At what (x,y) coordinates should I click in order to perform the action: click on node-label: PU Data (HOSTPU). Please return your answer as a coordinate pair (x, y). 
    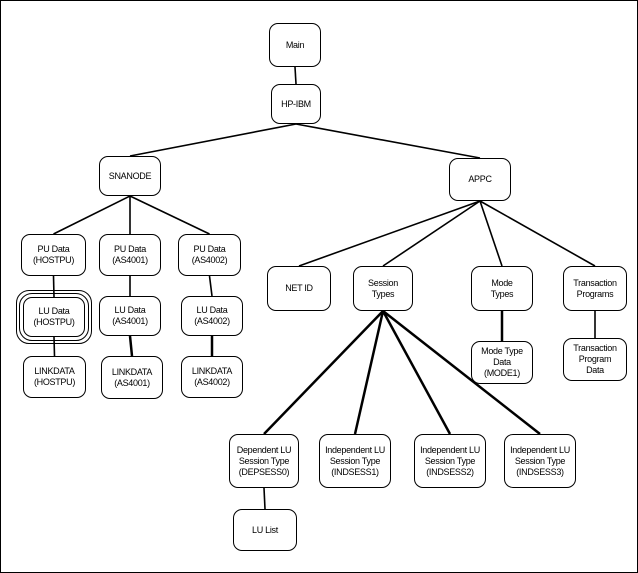
    Looking at the image, I should click on (53, 254).